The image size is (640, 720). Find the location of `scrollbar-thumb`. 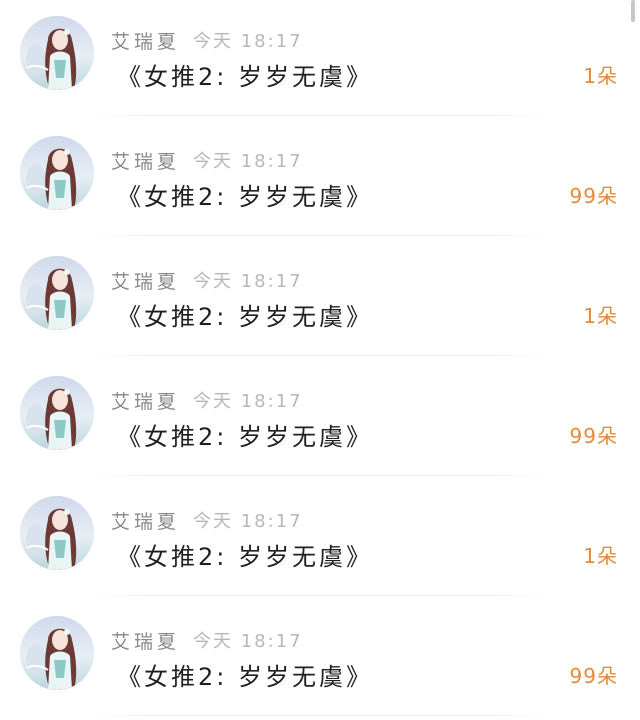

scrollbar-thumb is located at coordinates (633, 11).